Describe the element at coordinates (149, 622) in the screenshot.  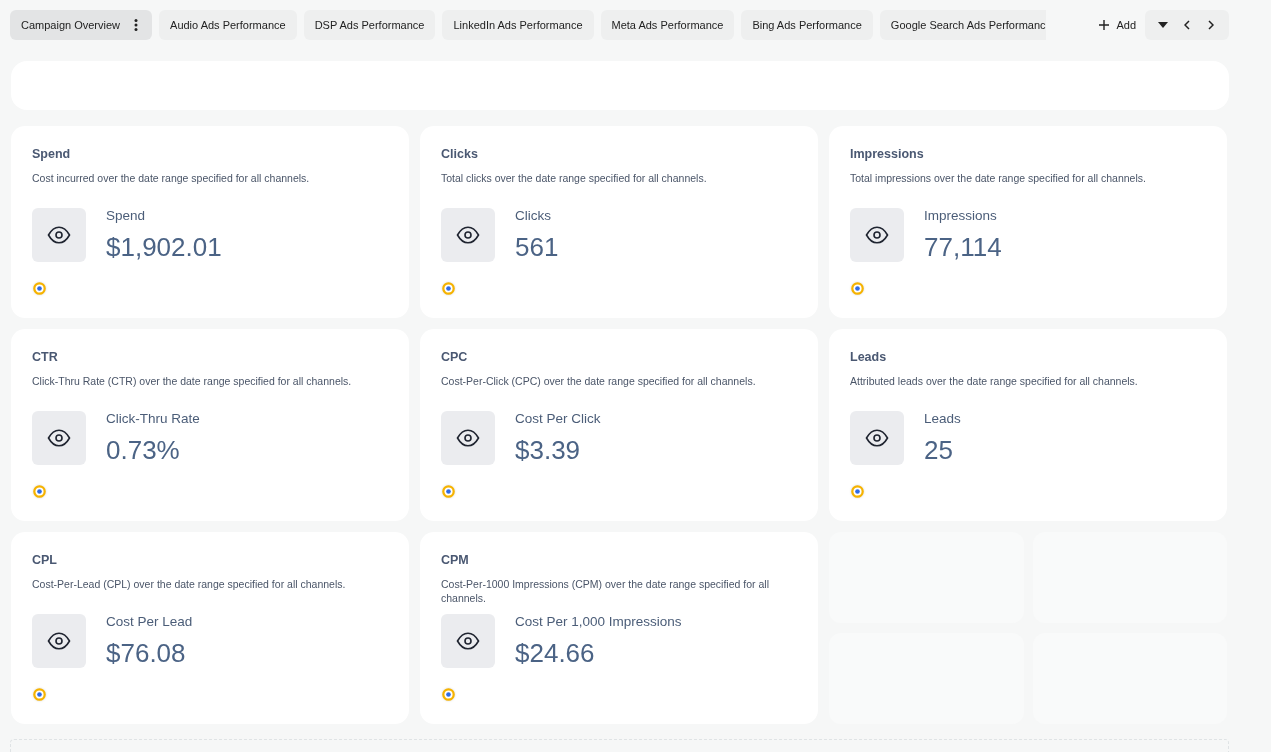
I see `metric-label: Cost Per Lead` at that location.